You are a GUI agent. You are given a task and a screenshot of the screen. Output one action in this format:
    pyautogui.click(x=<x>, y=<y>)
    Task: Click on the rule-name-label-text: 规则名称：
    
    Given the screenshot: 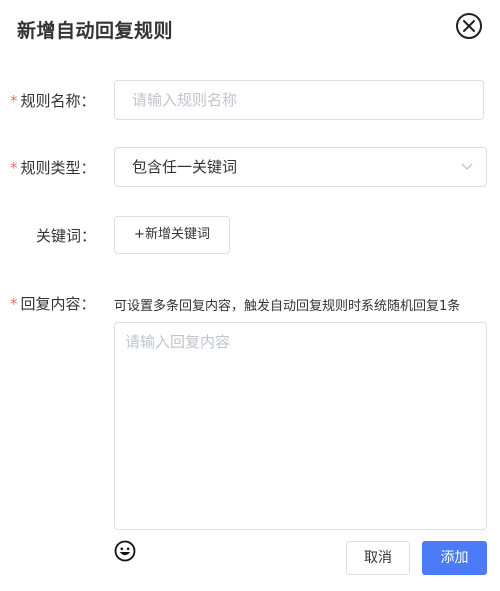 What is the action you would take?
    pyautogui.click(x=58, y=101)
    